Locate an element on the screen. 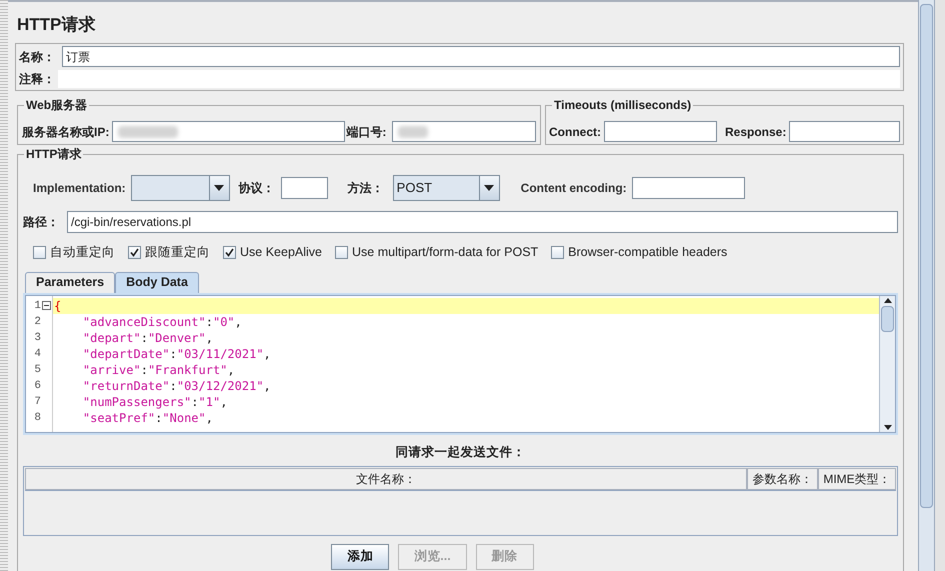  field-label: 路径： is located at coordinates (41, 222).